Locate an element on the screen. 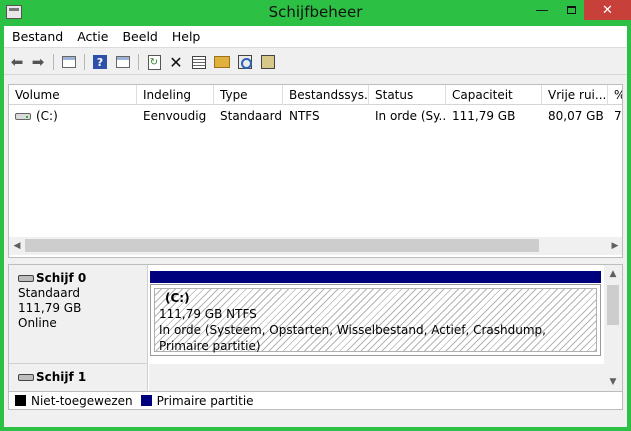 Image resolution: width=631 pixels, height=431 pixels. console-tree-icon is located at coordinates (69, 62).